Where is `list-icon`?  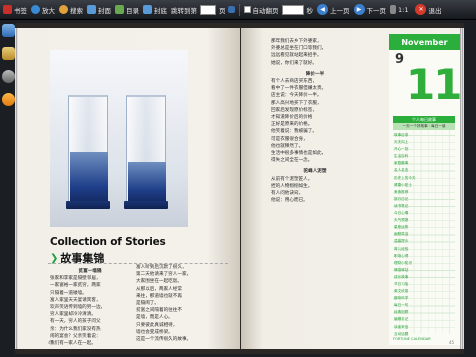 list-icon is located at coordinates (119, 9).